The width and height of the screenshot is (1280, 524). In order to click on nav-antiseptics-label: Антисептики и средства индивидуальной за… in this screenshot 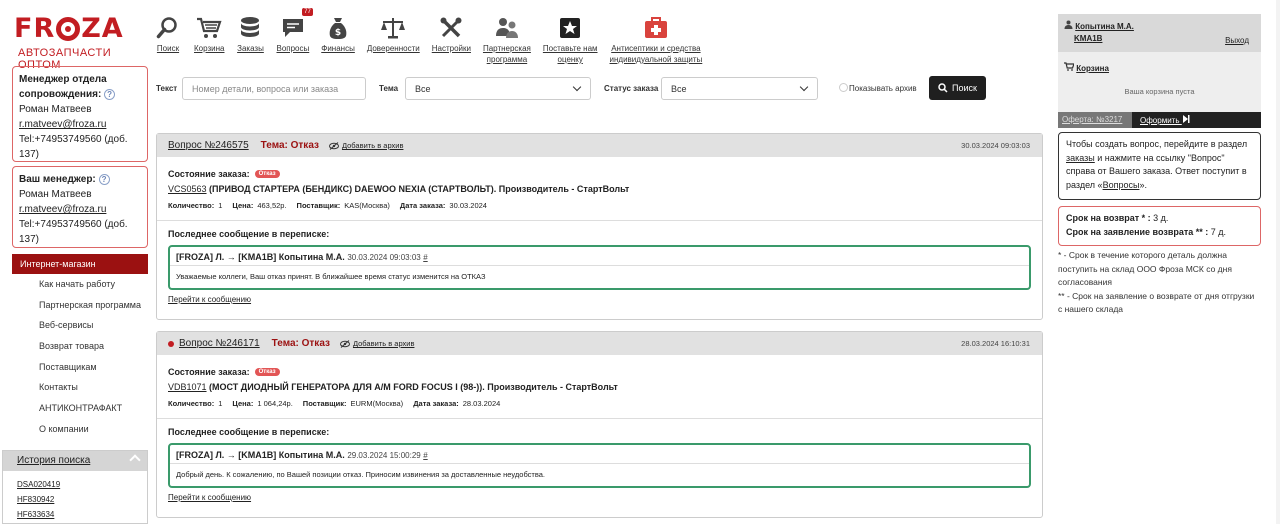, I will do `click(656, 54)`.